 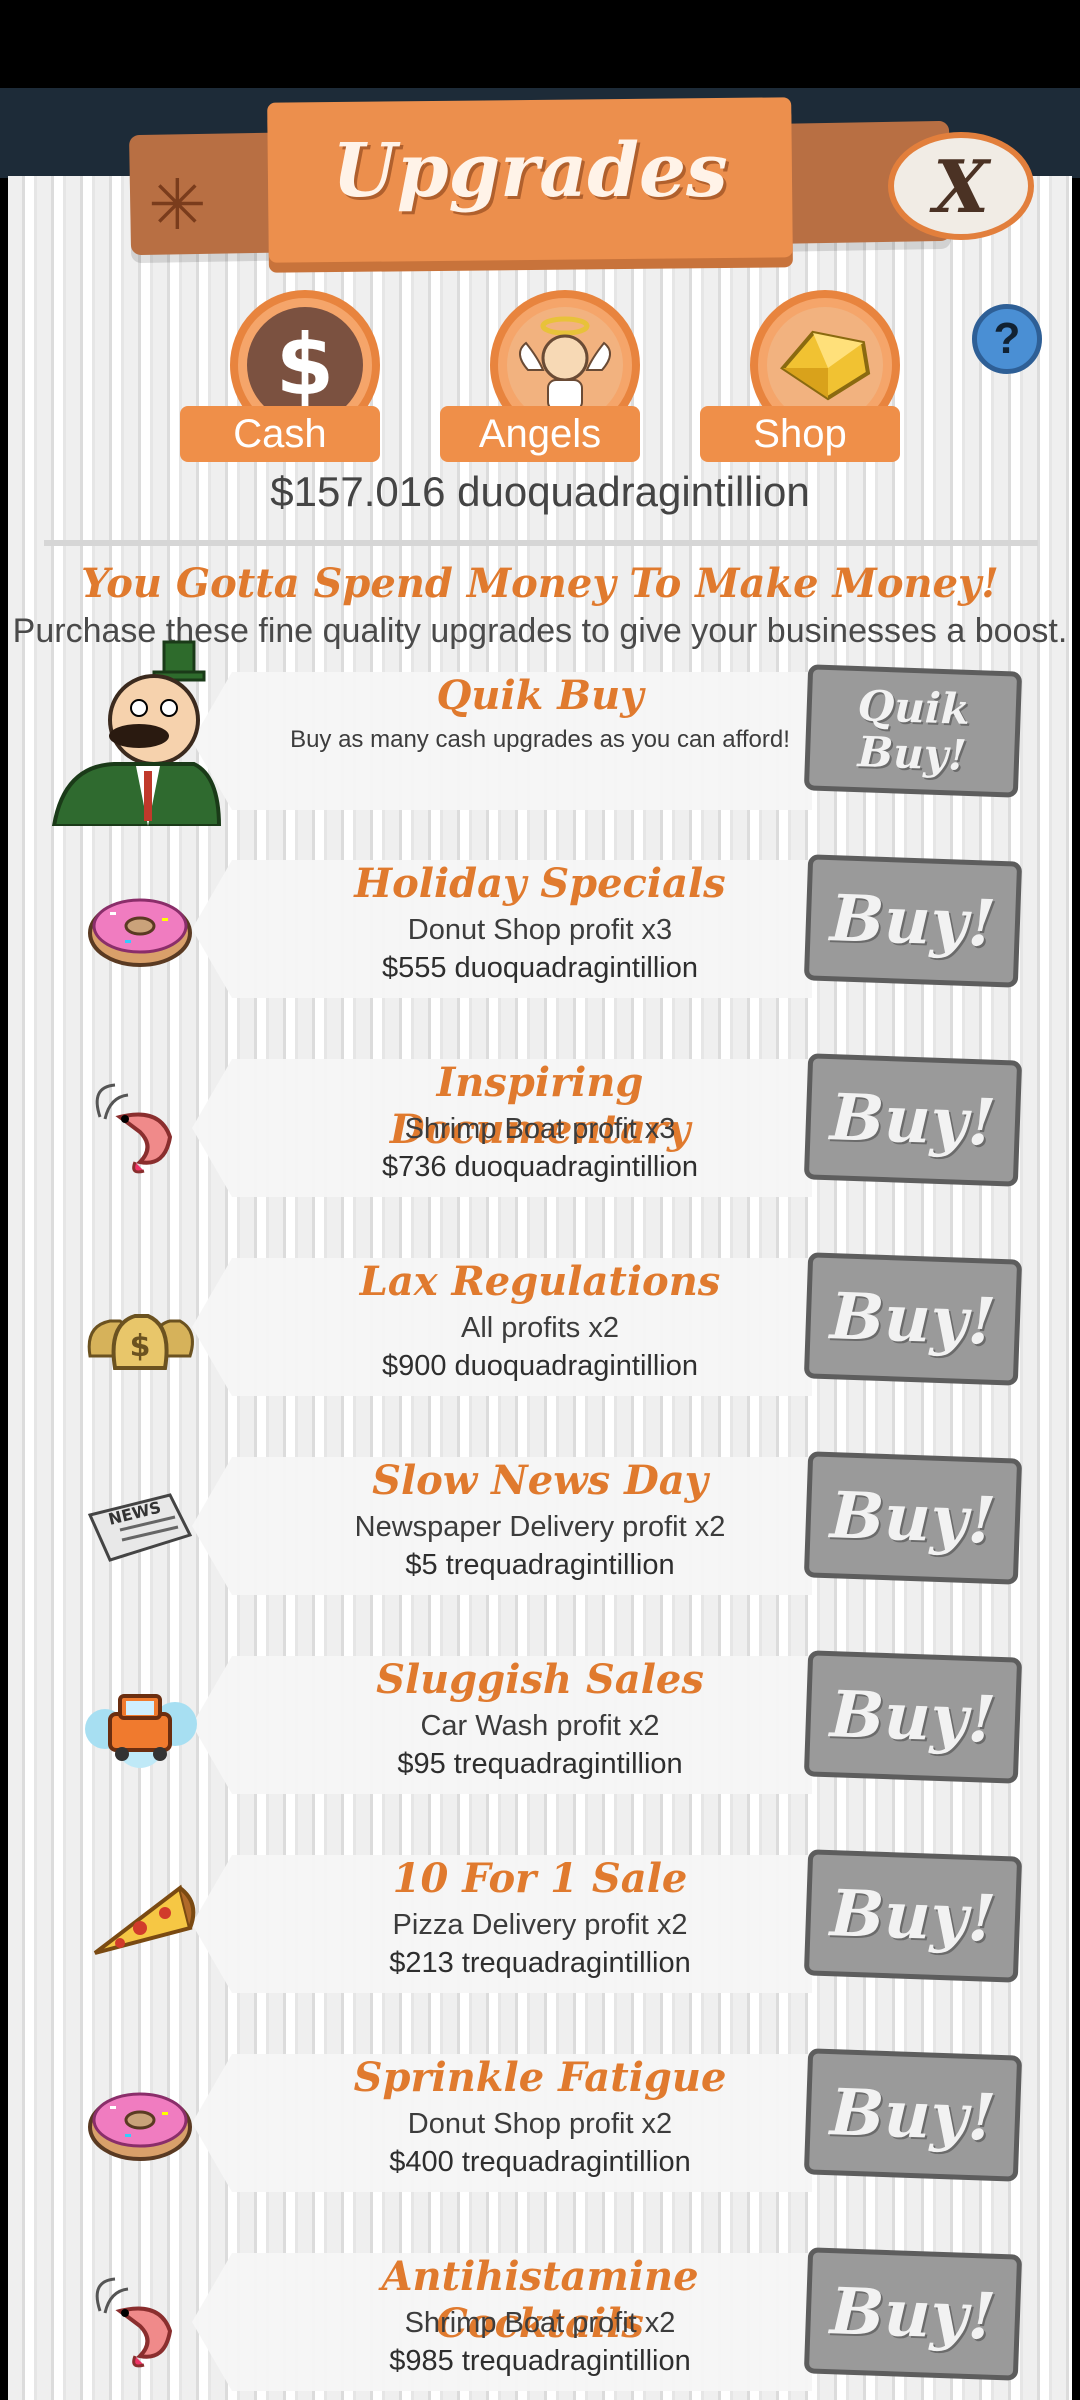 What do you see at coordinates (540, 1726) in the screenshot?
I see `upgrade-description: Car Wash profit x2` at bounding box center [540, 1726].